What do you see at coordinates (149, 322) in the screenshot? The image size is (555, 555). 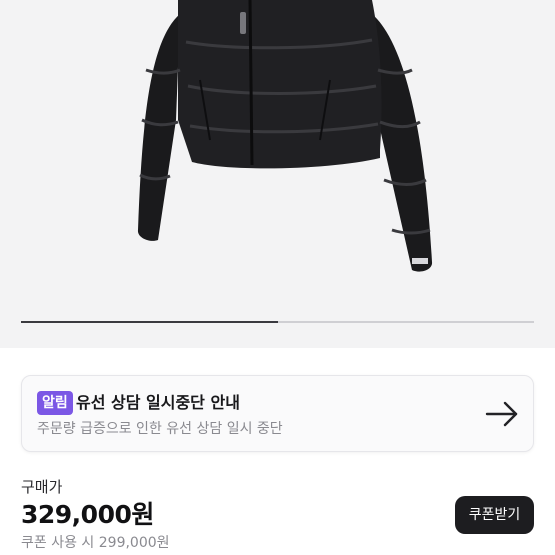 I see `carousel-progress-fill` at bounding box center [149, 322].